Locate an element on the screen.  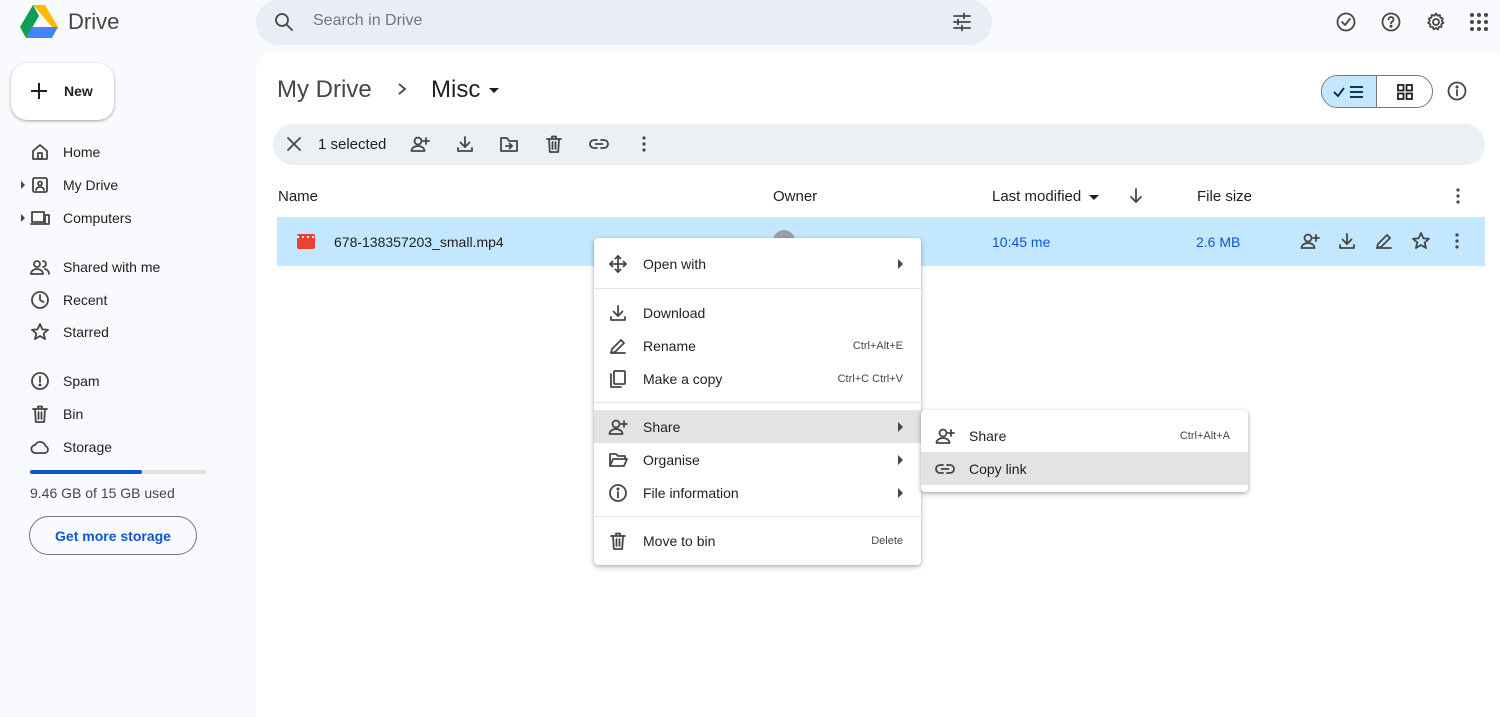
storage-usage-text: 9.46 GB of 15 GB used is located at coordinates (102, 493).